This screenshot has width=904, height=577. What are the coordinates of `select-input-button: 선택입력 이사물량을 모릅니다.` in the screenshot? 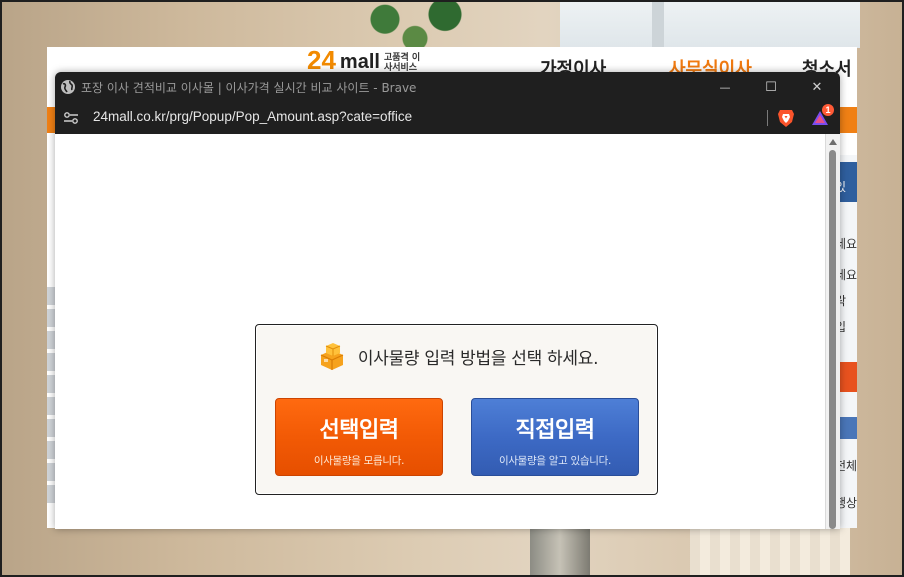 It's located at (359, 437).